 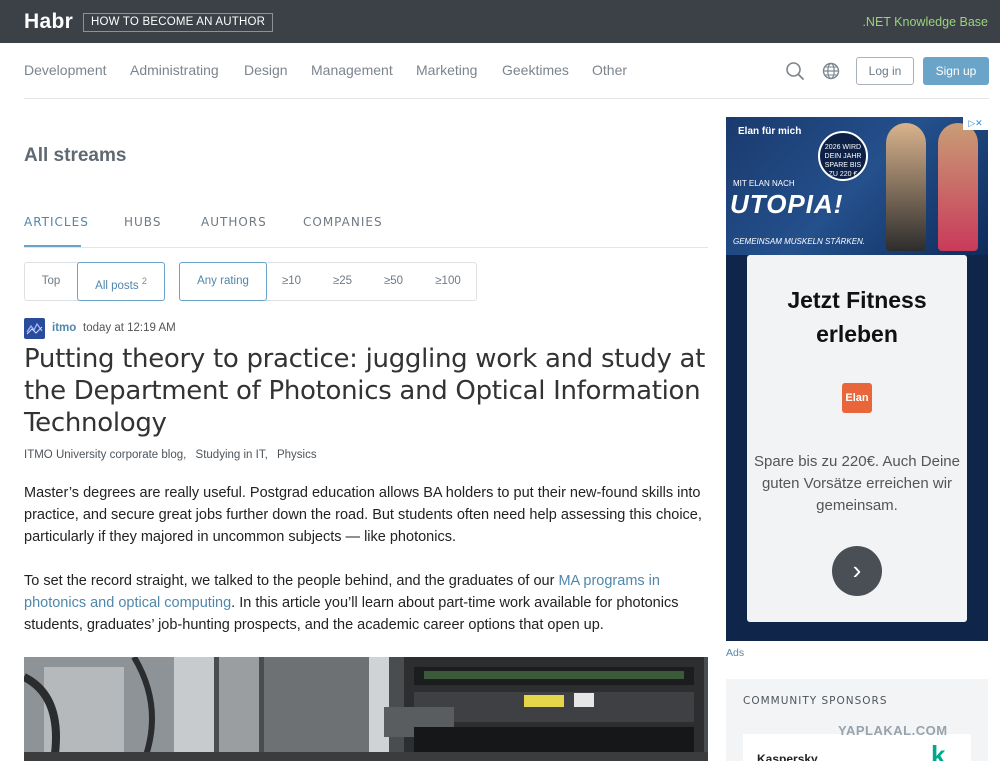 I want to click on become-author-button: HOW TO BECOME AN AUTHOR, so click(x=178, y=22).